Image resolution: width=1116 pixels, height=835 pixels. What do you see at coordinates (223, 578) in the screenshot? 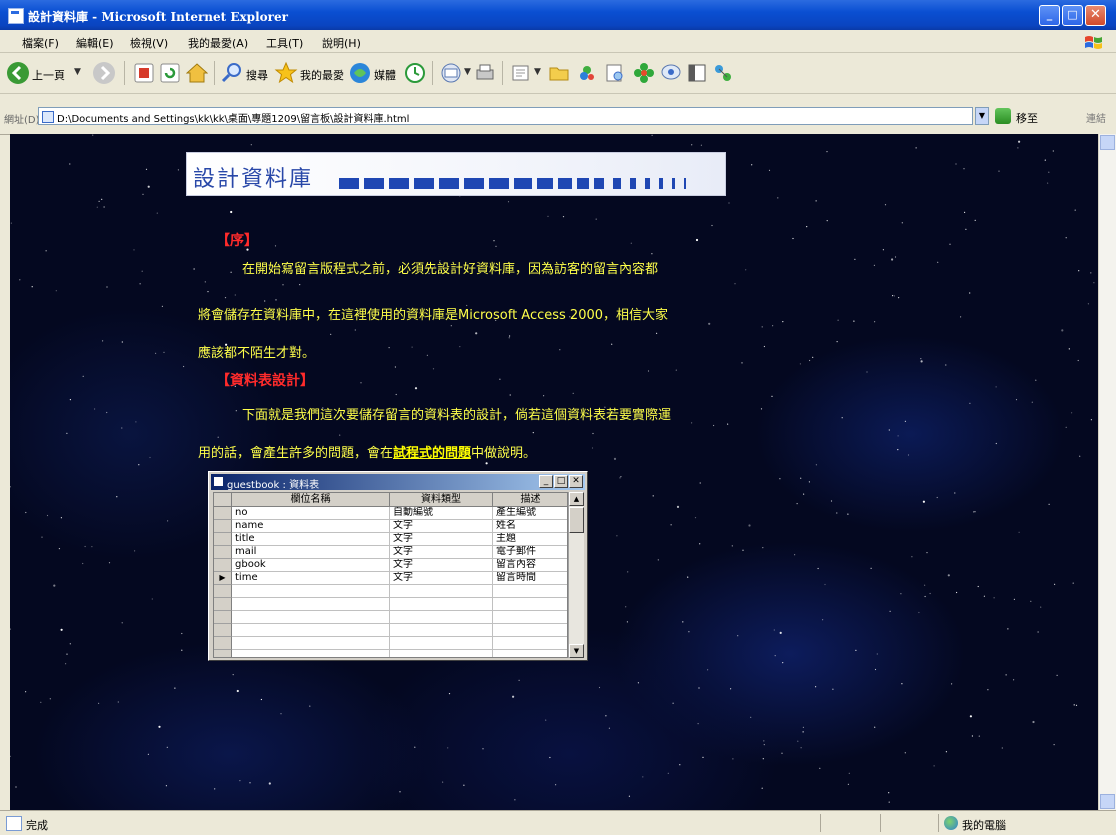
I see `row-selector: ▶` at bounding box center [223, 578].